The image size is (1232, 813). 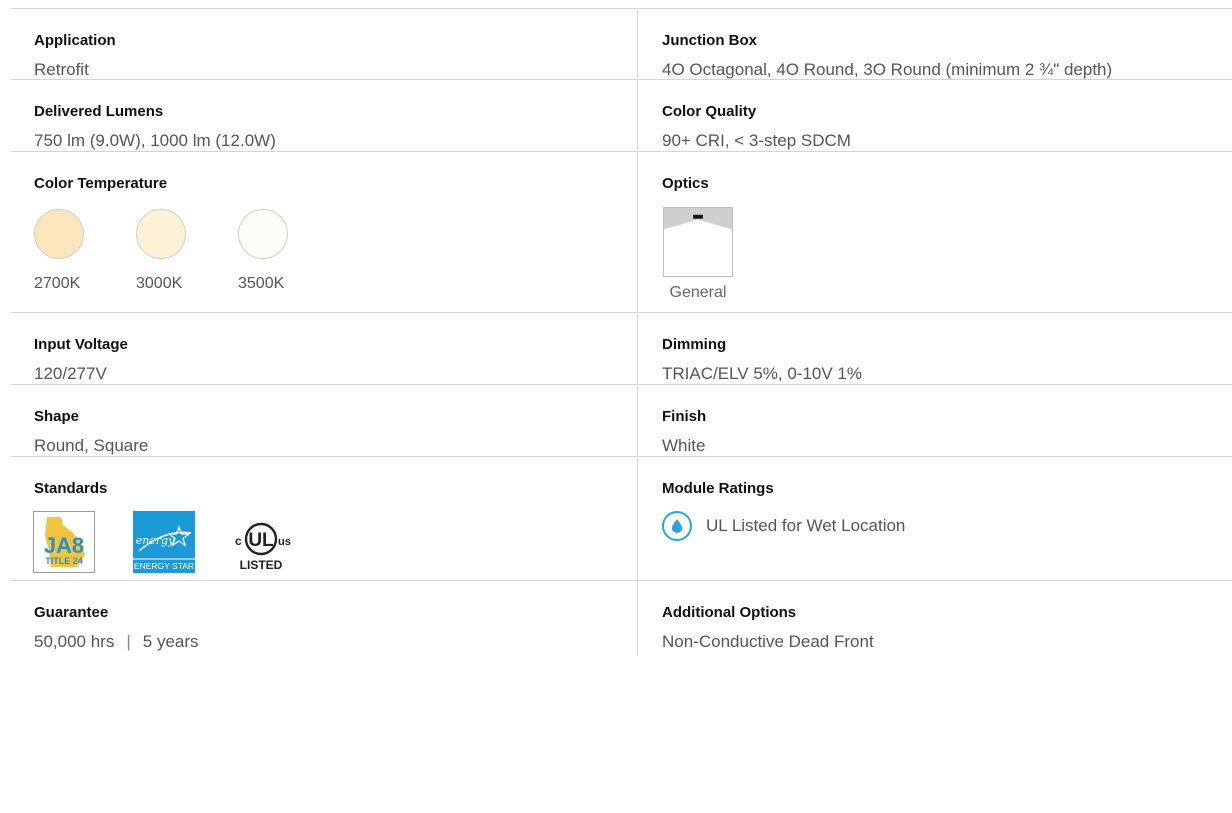 What do you see at coordinates (756, 140) in the screenshot?
I see `spec-value: 90+ CRI, < 3-step SDCM` at bounding box center [756, 140].